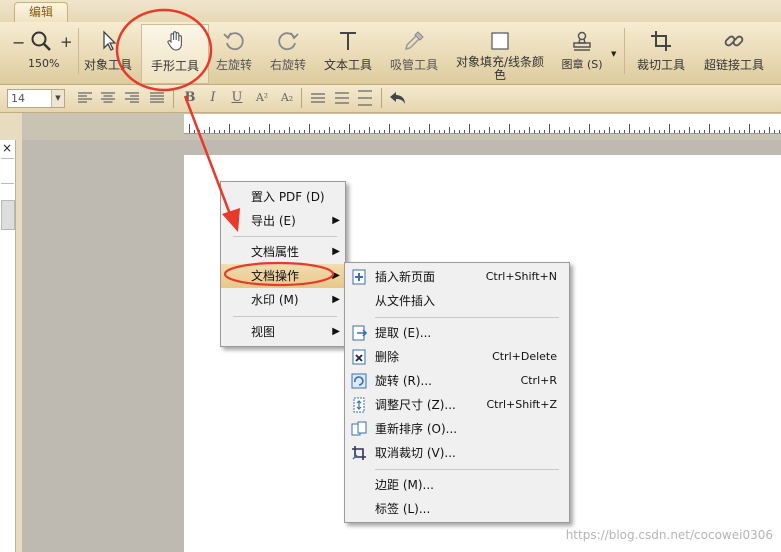  I want to click on annotation-ellipse-doc-operations, so click(279, 274).